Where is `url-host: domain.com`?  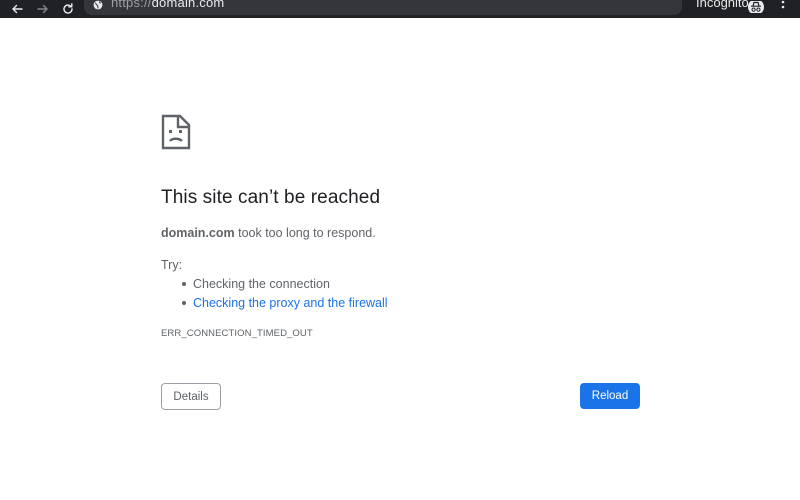
url-host: domain.com is located at coordinates (188, 5).